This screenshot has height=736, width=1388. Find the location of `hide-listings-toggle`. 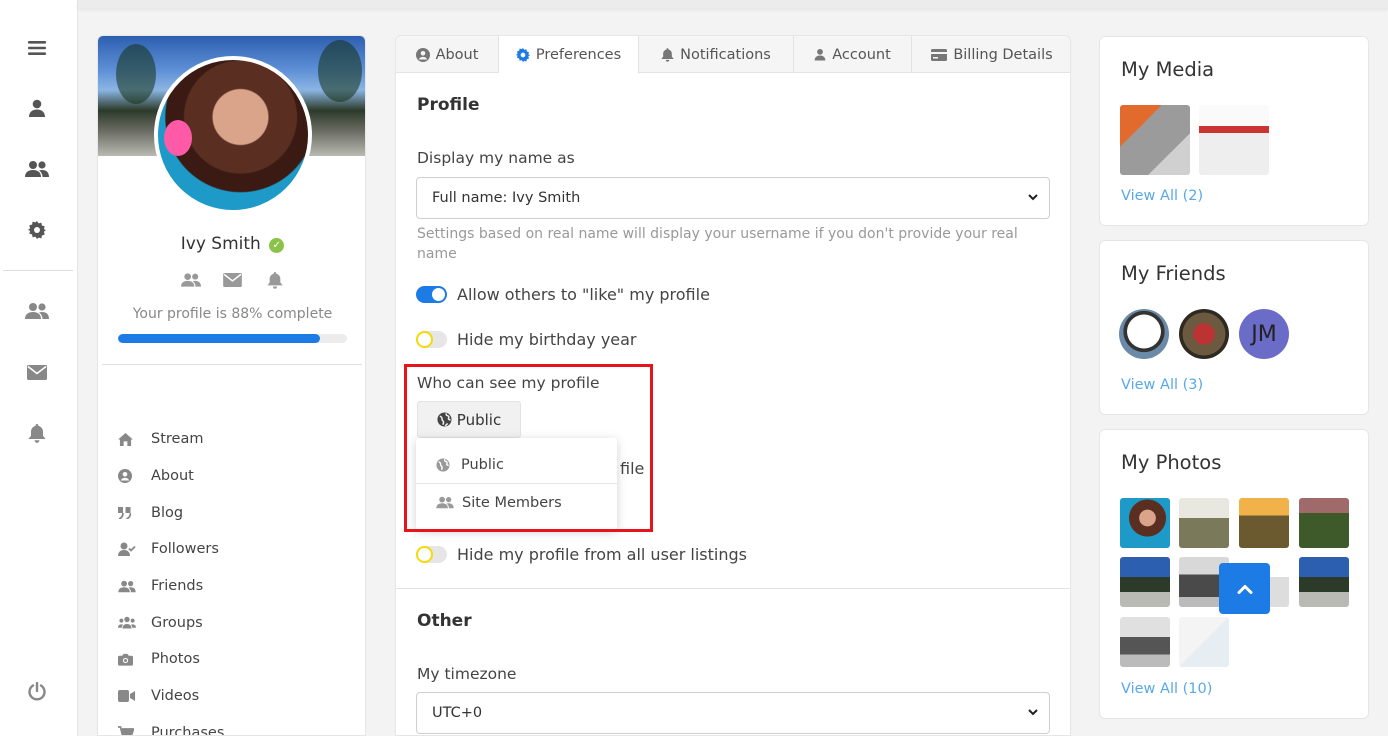

hide-listings-toggle is located at coordinates (431, 554).